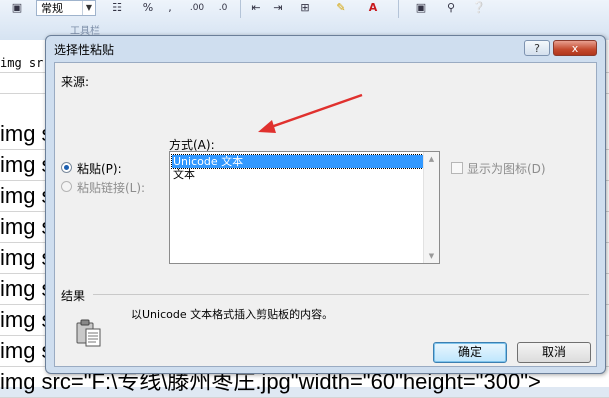 The height and width of the screenshot is (398, 609). What do you see at coordinates (52, 8) in the screenshot?
I see `number-format-value: 常规` at bounding box center [52, 8].